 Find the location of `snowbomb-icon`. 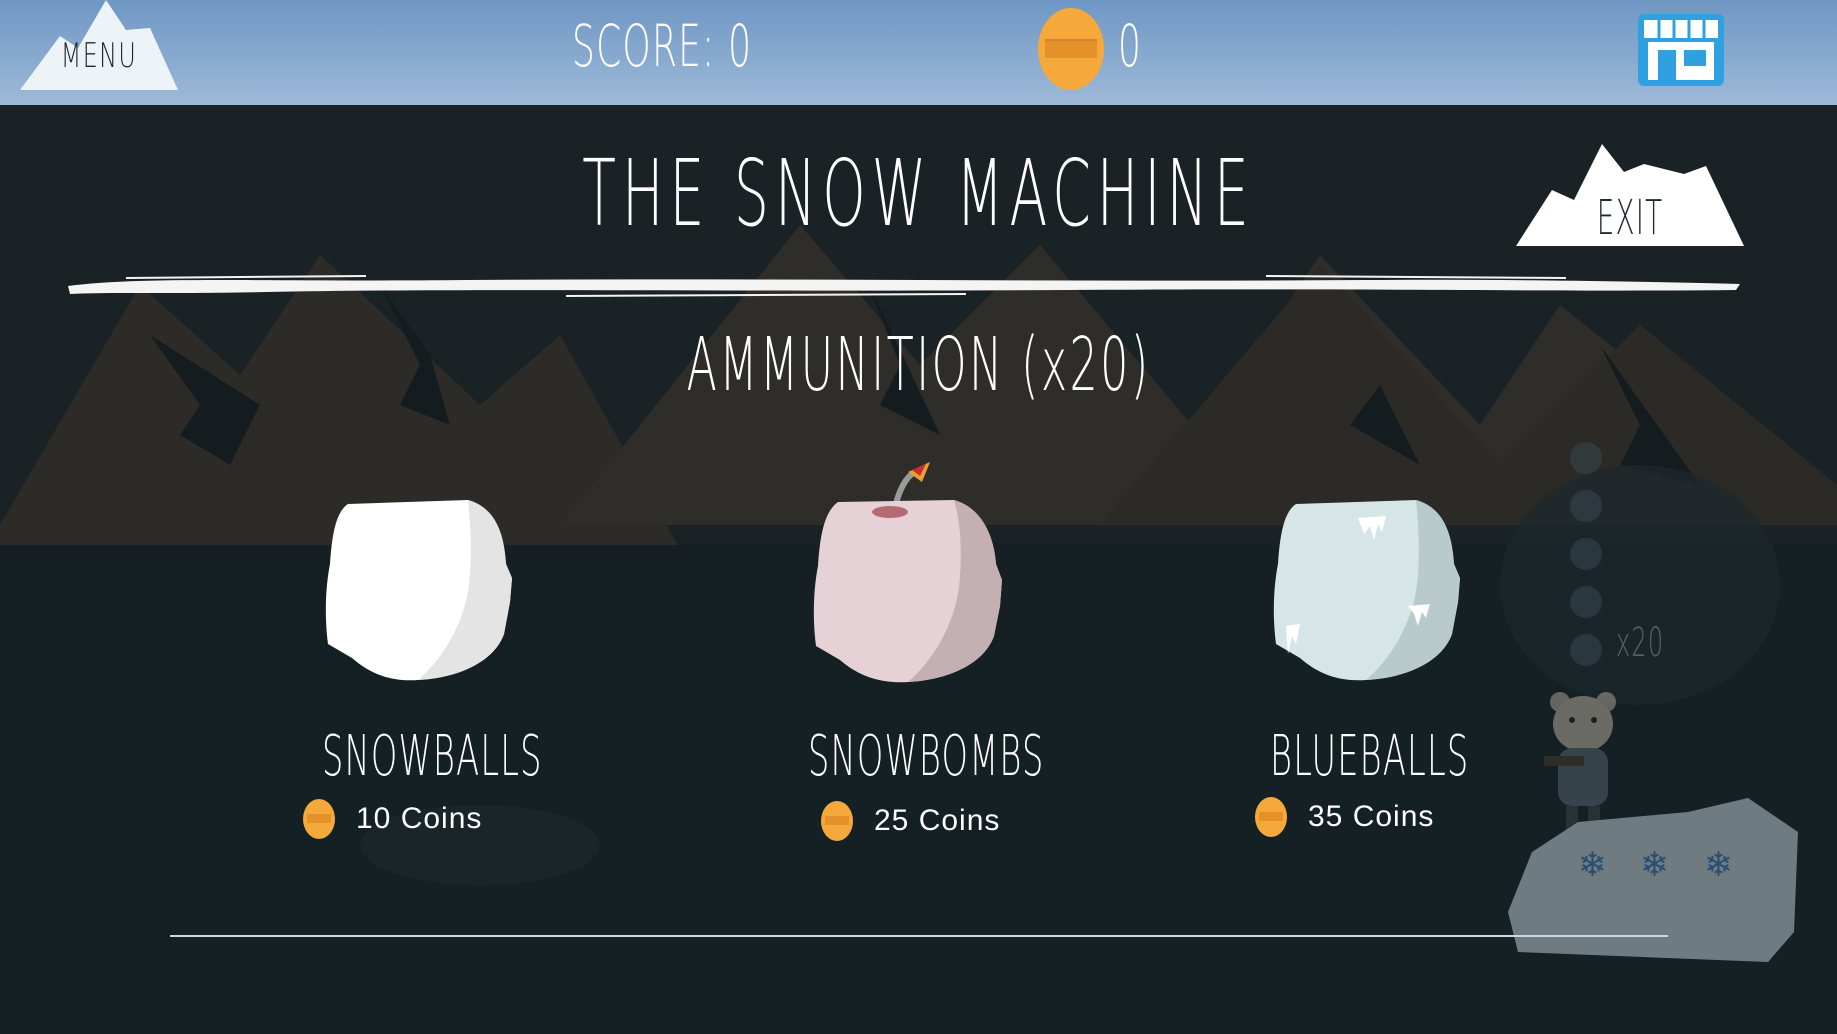

snowbomb-icon is located at coordinates (907, 572).